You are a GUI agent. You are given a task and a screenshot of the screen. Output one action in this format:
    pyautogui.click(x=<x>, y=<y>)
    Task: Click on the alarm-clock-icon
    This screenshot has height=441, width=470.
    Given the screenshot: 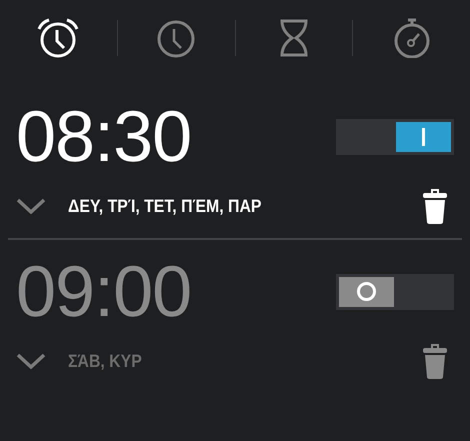 What is the action you would take?
    pyautogui.click(x=58, y=38)
    